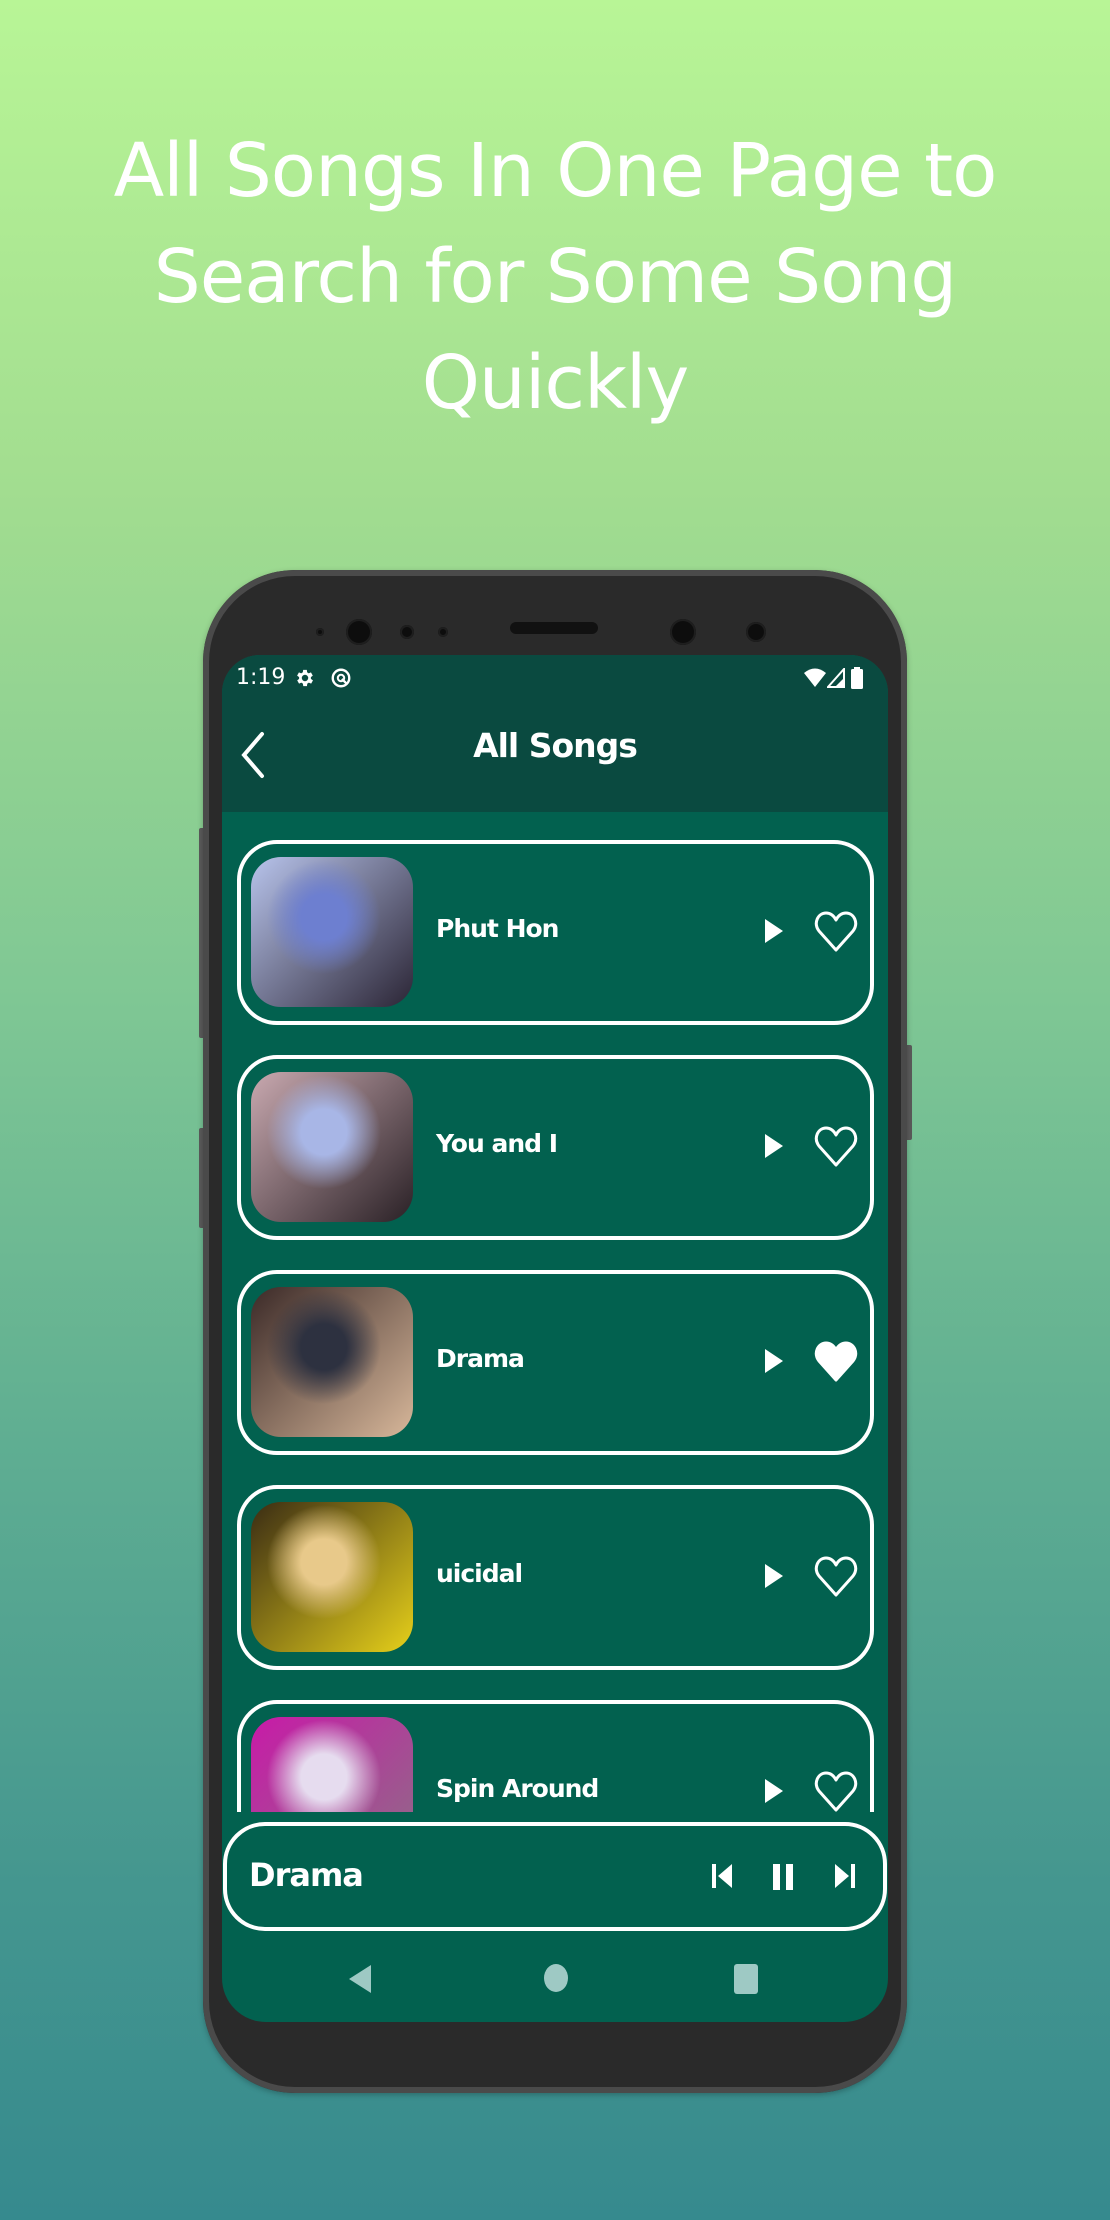  Describe the element at coordinates (517, 1788) in the screenshot. I see `song-title: Spin Around` at that location.